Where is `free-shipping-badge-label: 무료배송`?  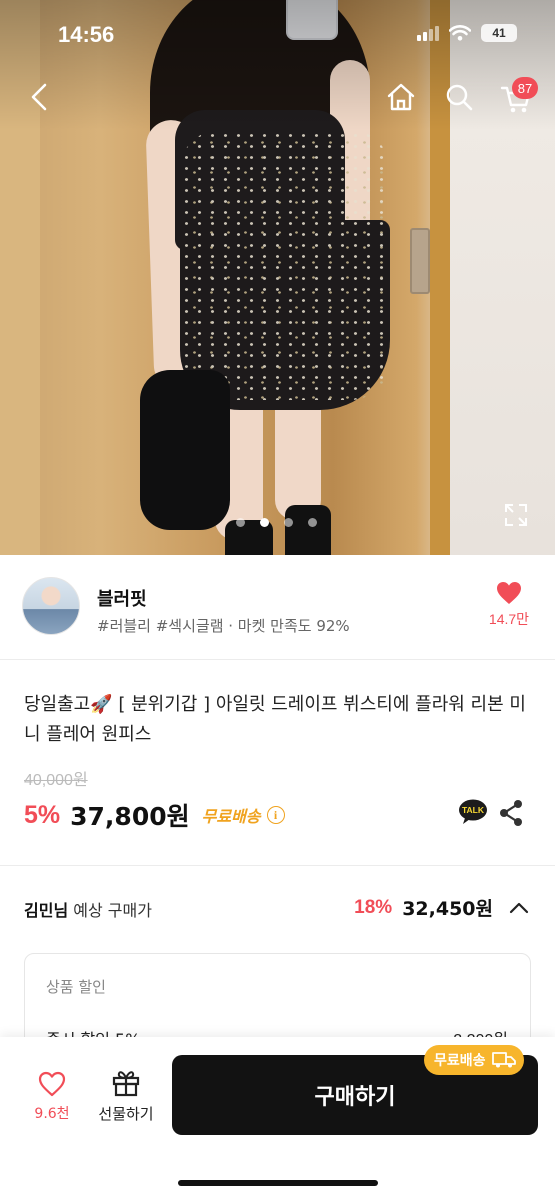
free-shipping-badge-label: 무료배송 is located at coordinates (460, 1061).